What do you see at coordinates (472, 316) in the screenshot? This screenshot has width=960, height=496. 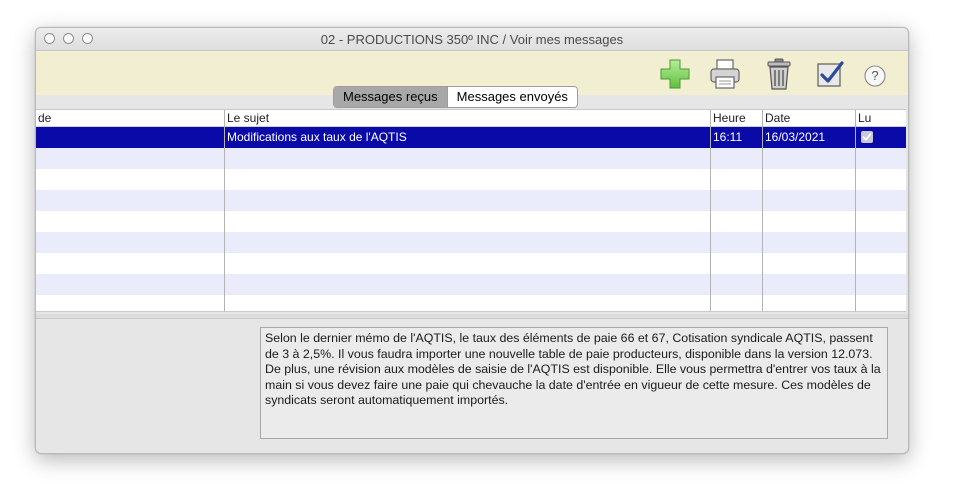 I see `pane-splitter` at bounding box center [472, 316].